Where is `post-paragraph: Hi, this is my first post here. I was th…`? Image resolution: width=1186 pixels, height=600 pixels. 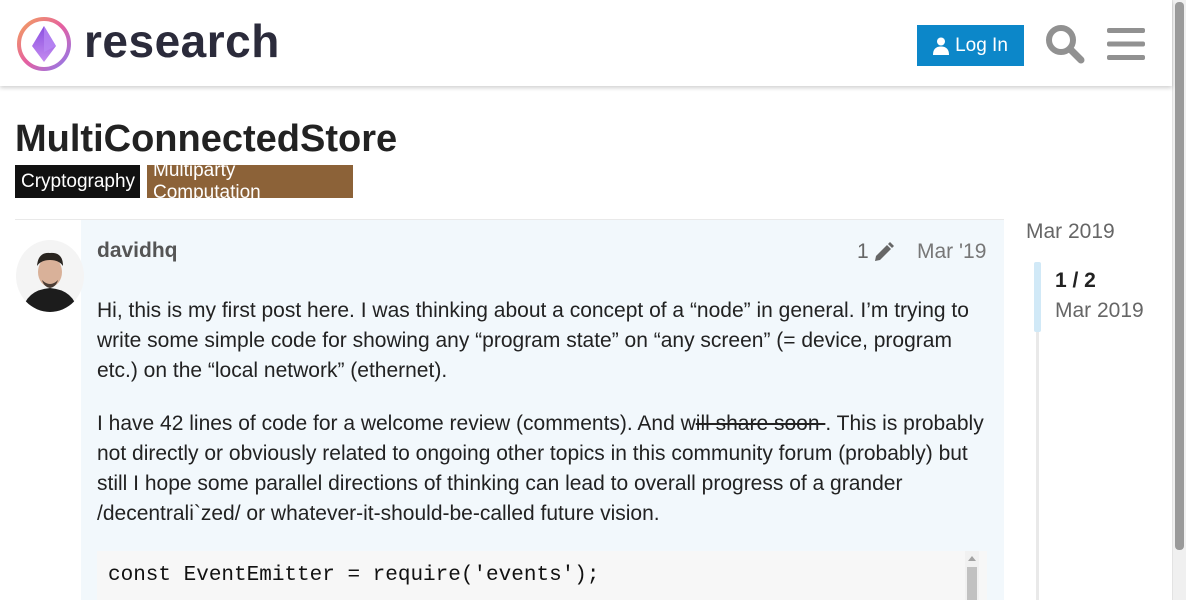
post-paragraph: Hi, this is my first post here. I was th… is located at coordinates (533, 340).